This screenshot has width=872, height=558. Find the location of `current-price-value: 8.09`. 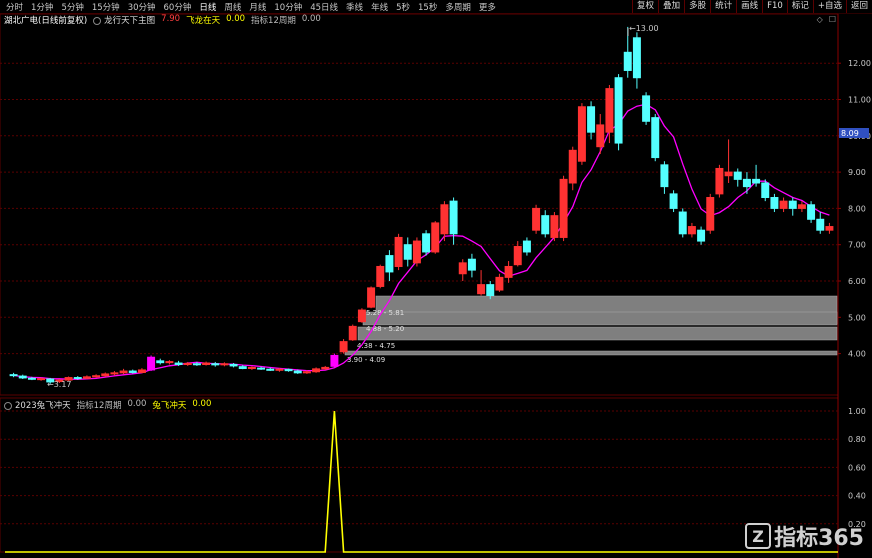

current-price-value: 8.09 is located at coordinates (850, 133).